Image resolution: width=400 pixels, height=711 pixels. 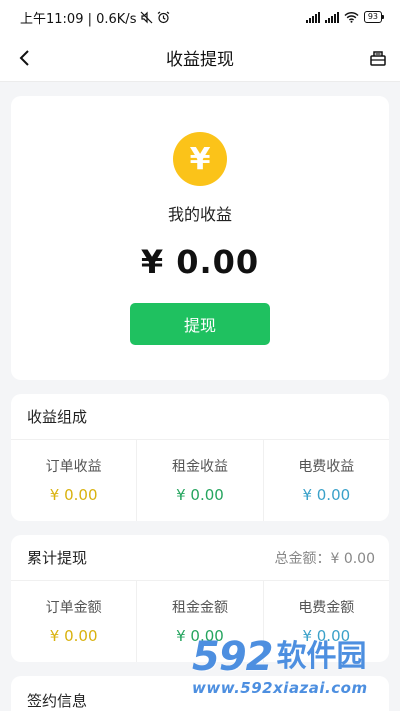 I want to click on stat-label: 电费金额, so click(x=326, y=608).